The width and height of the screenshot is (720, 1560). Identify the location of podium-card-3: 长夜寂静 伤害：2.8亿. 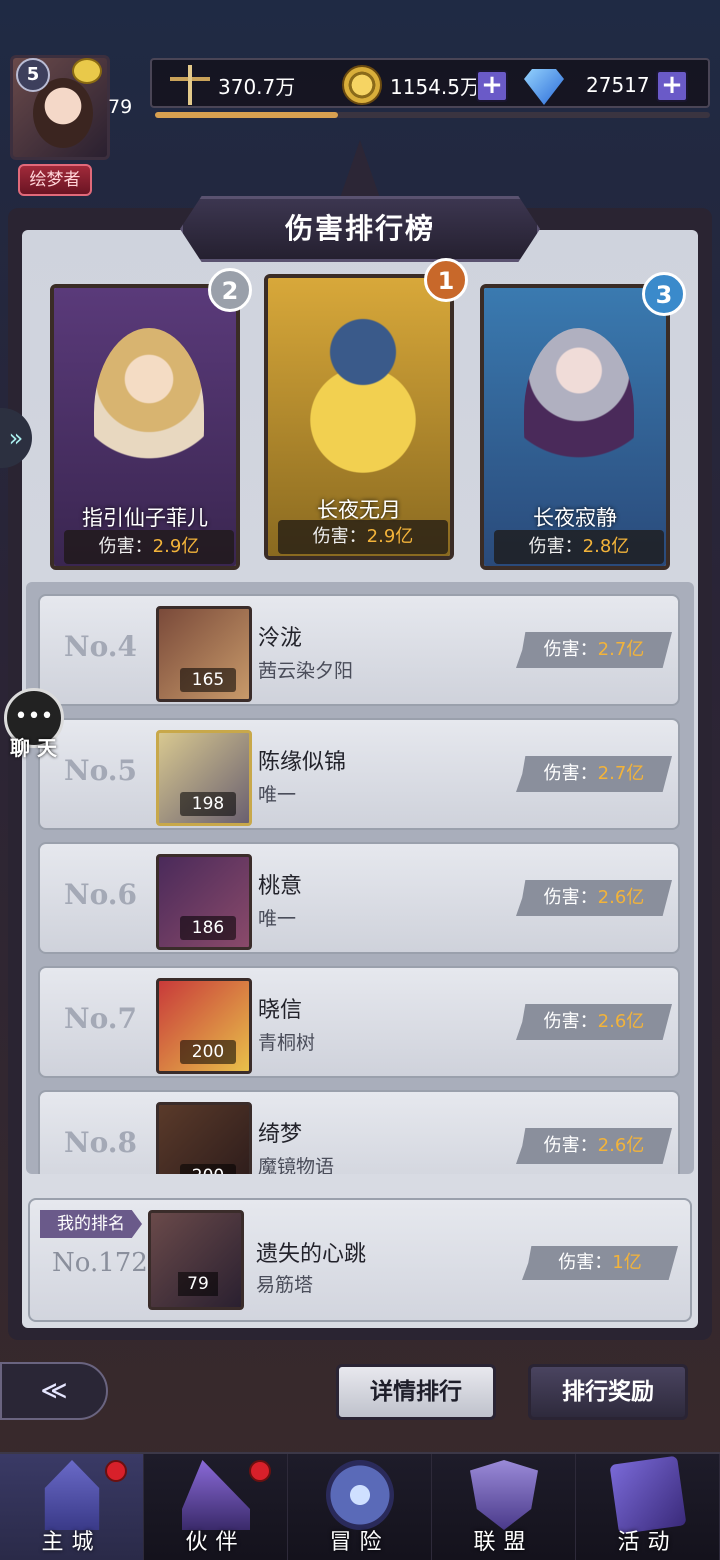
(575, 427).